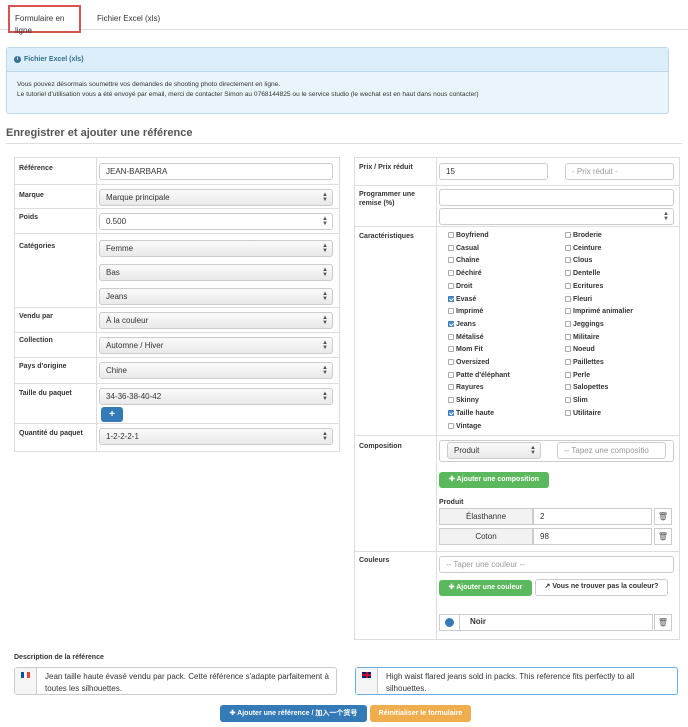  What do you see at coordinates (216, 221) in the screenshot?
I see `poids-input: 0.500 ▲ ▼` at bounding box center [216, 221].